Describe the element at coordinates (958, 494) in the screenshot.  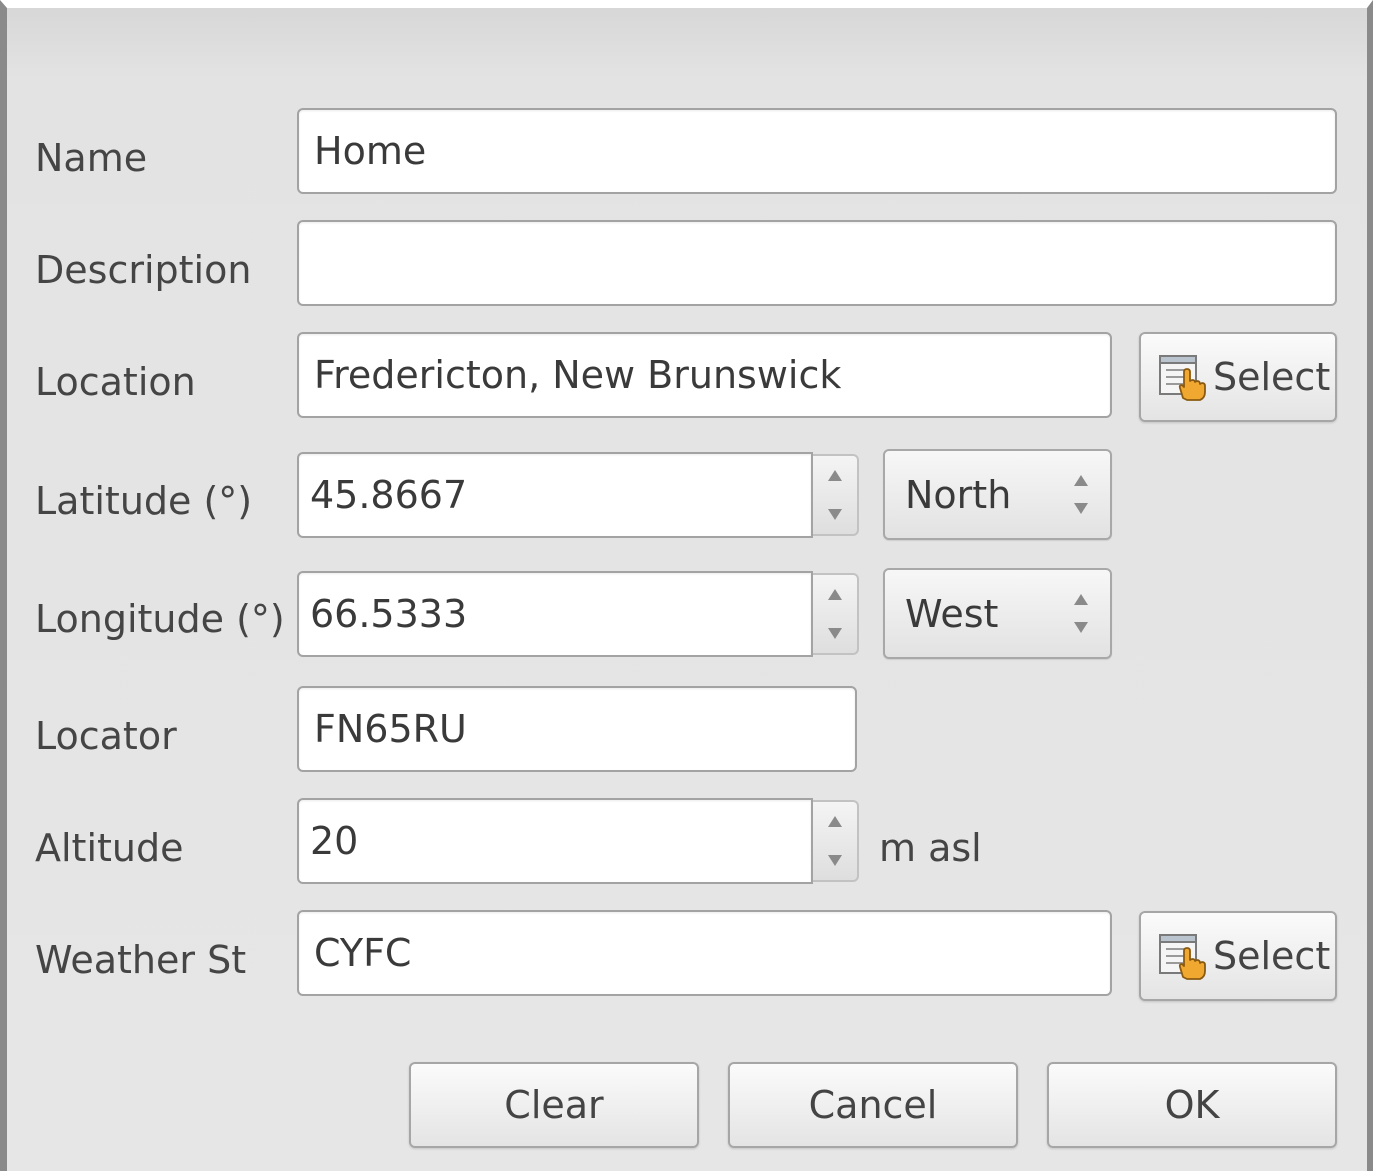
I see `latitude-hemisphere-value: North` at that location.